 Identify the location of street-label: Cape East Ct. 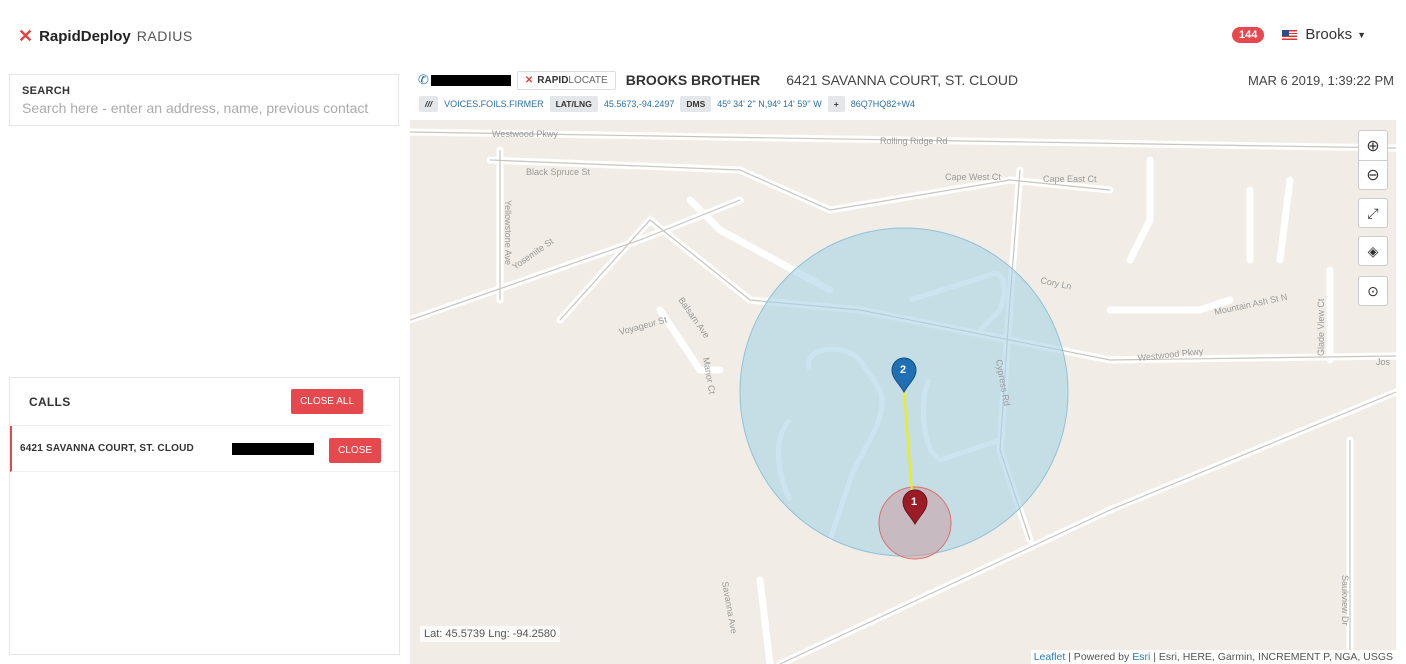
(1070, 179).